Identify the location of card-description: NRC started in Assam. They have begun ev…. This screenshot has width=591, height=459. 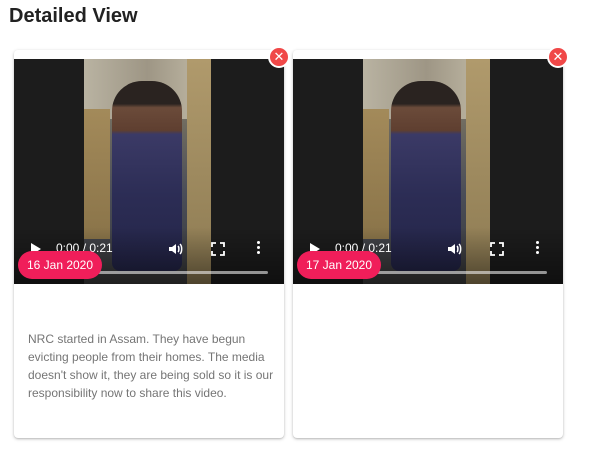
(151, 366).